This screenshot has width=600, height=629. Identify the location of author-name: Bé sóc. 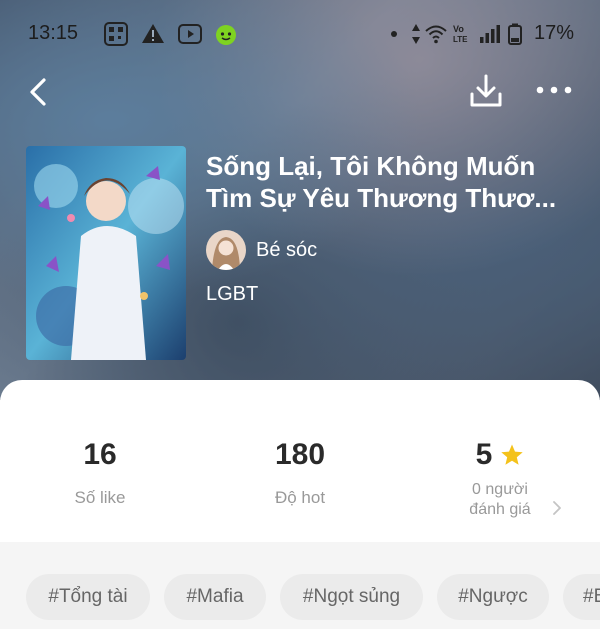
(286, 250).